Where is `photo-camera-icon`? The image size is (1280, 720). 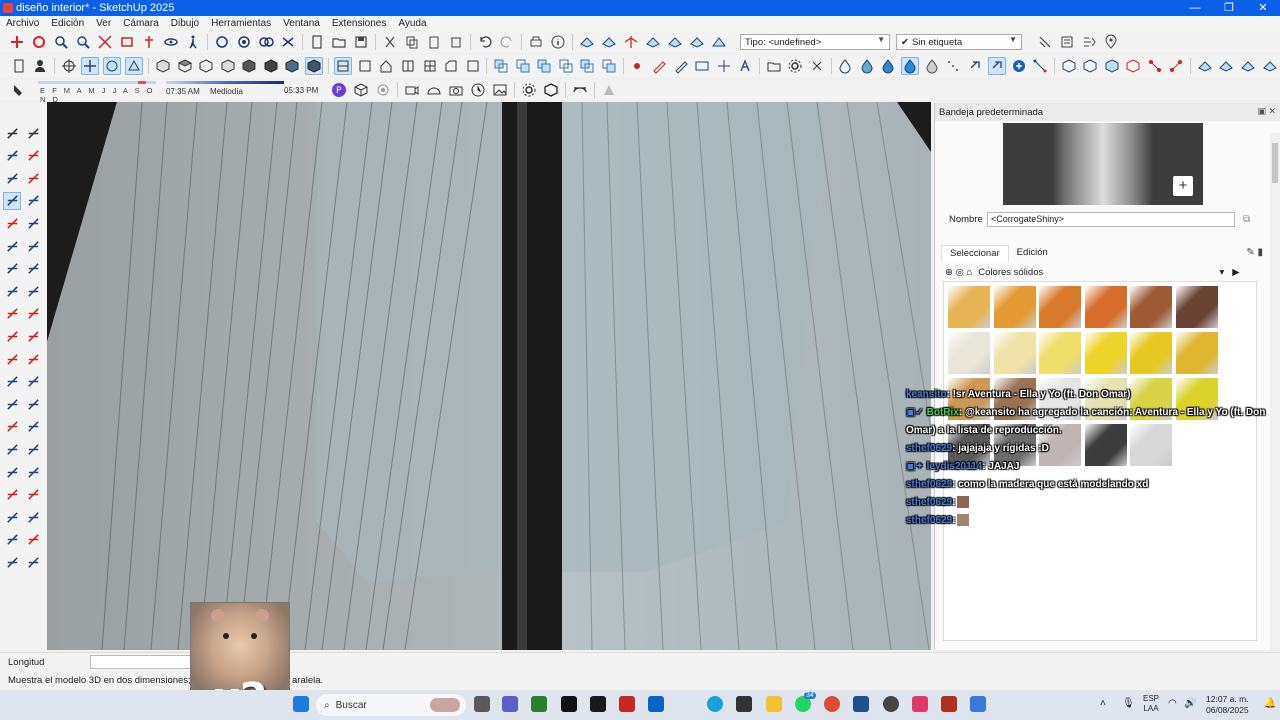
photo-camera-icon is located at coordinates (456, 90).